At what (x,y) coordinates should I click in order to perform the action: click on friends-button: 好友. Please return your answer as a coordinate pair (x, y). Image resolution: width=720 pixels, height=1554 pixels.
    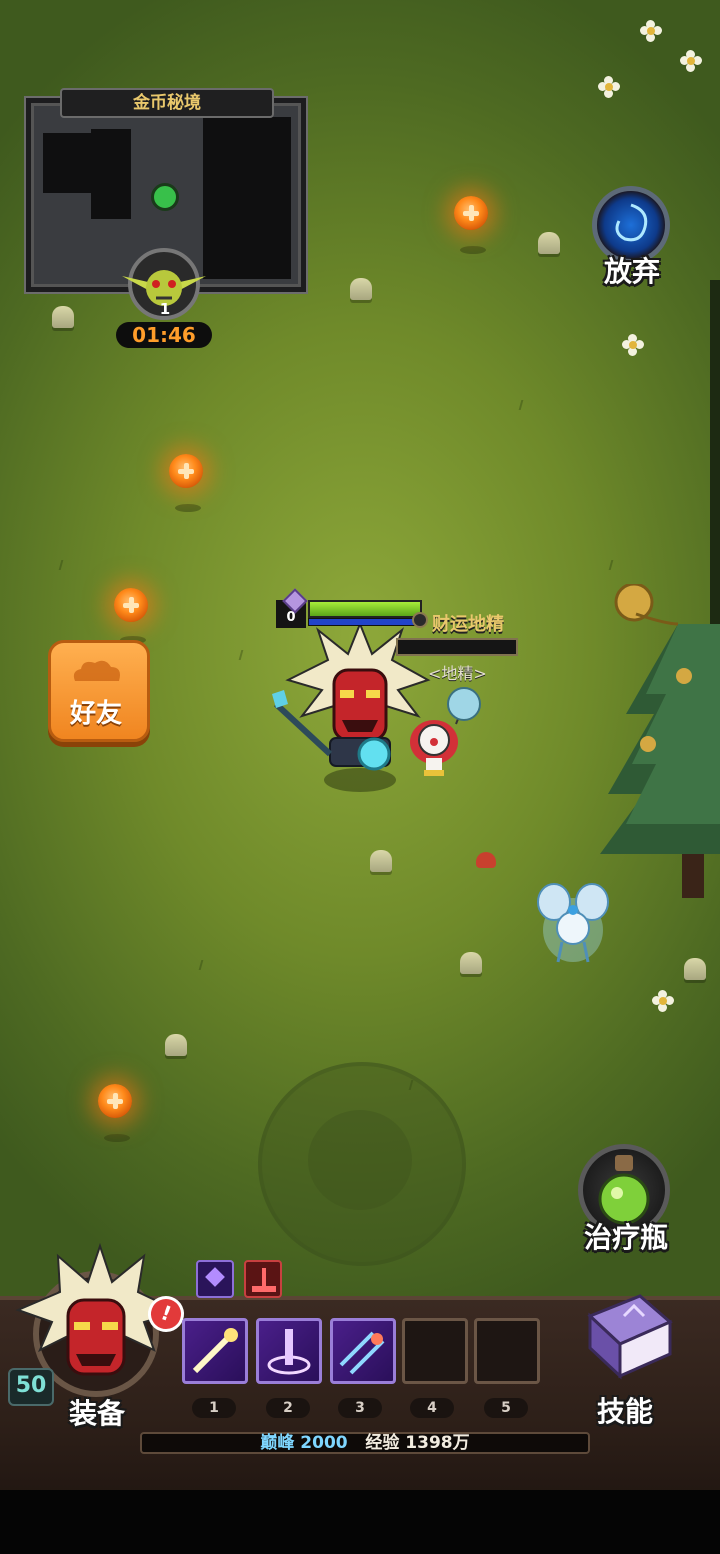
    Looking at the image, I should click on (99, 691).